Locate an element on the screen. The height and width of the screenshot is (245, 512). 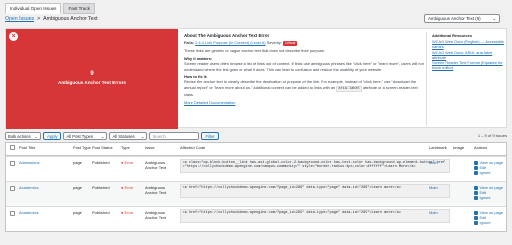
issue-type-select-value: Ambiguous Anchor Text (9) is located at coordinates (454, 18).